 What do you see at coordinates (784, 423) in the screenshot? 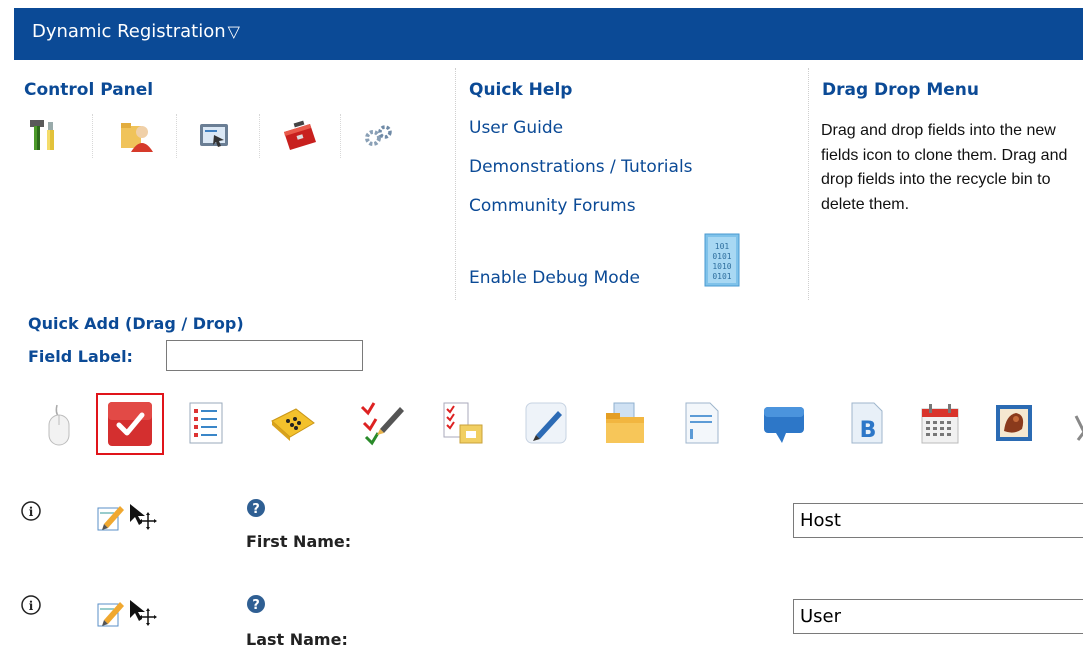
I see `comment-icon` at bounding box center [784, 423].